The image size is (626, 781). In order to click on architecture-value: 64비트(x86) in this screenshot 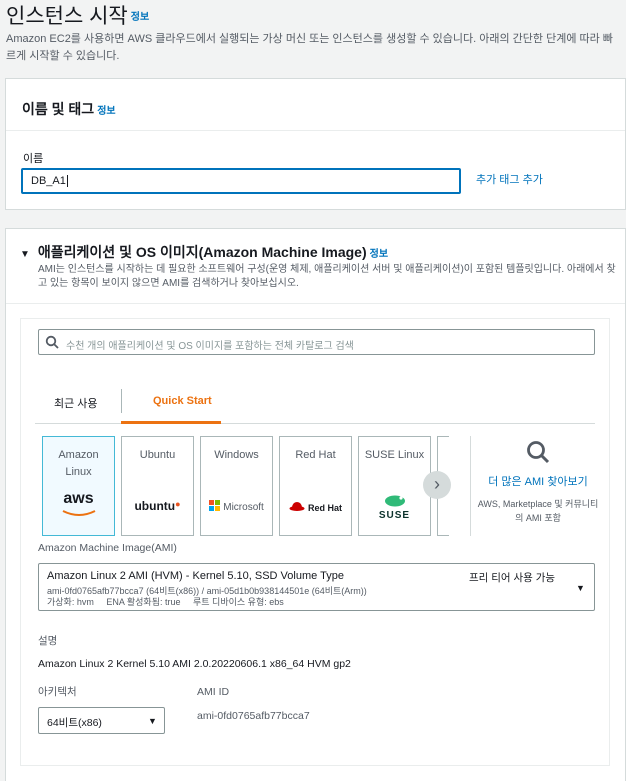, I will do `click(74, 723)`.